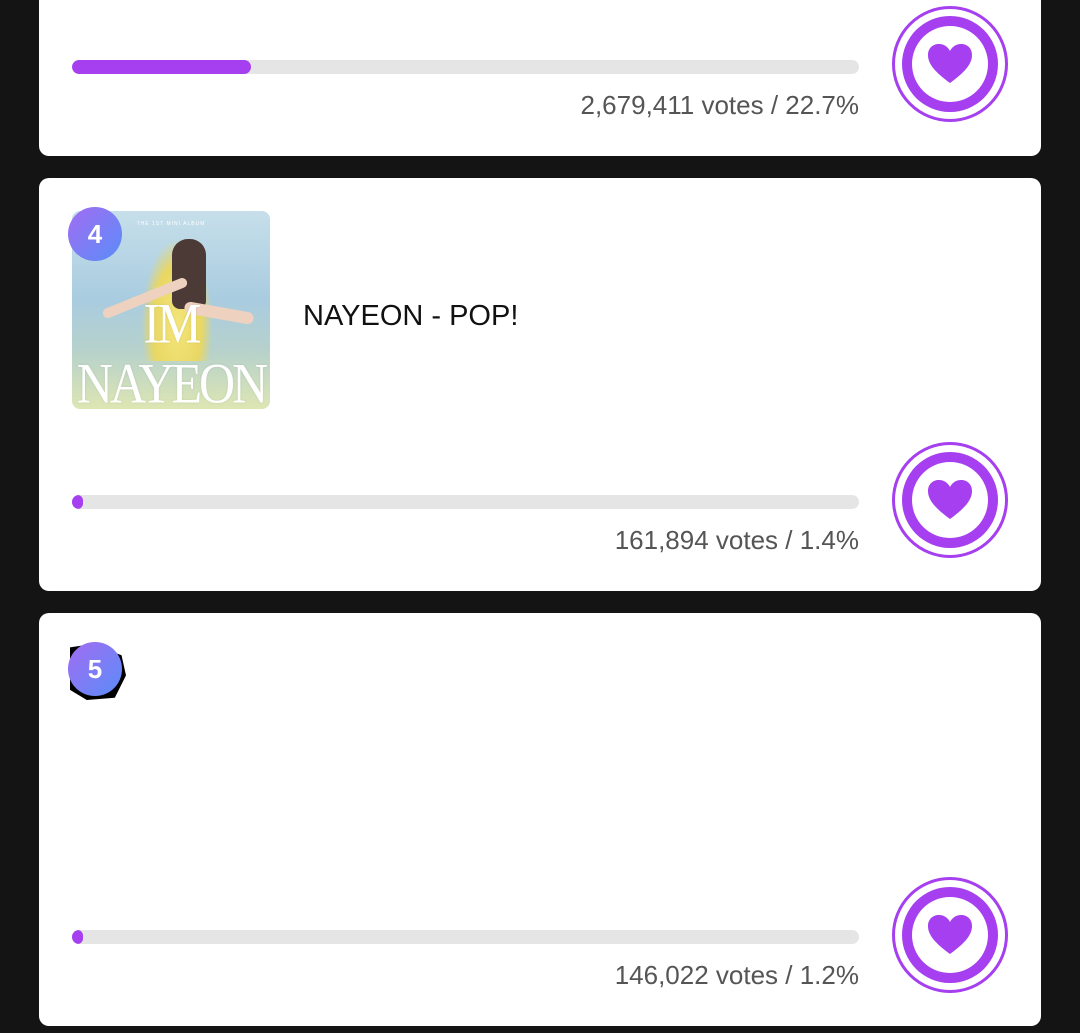 This screenshot has width=1080, height=1033. Describe the element at coordinates (736, 540) in the screenshot. I see `vote-count-text: 161,894 votes / 1.4%` at that location.